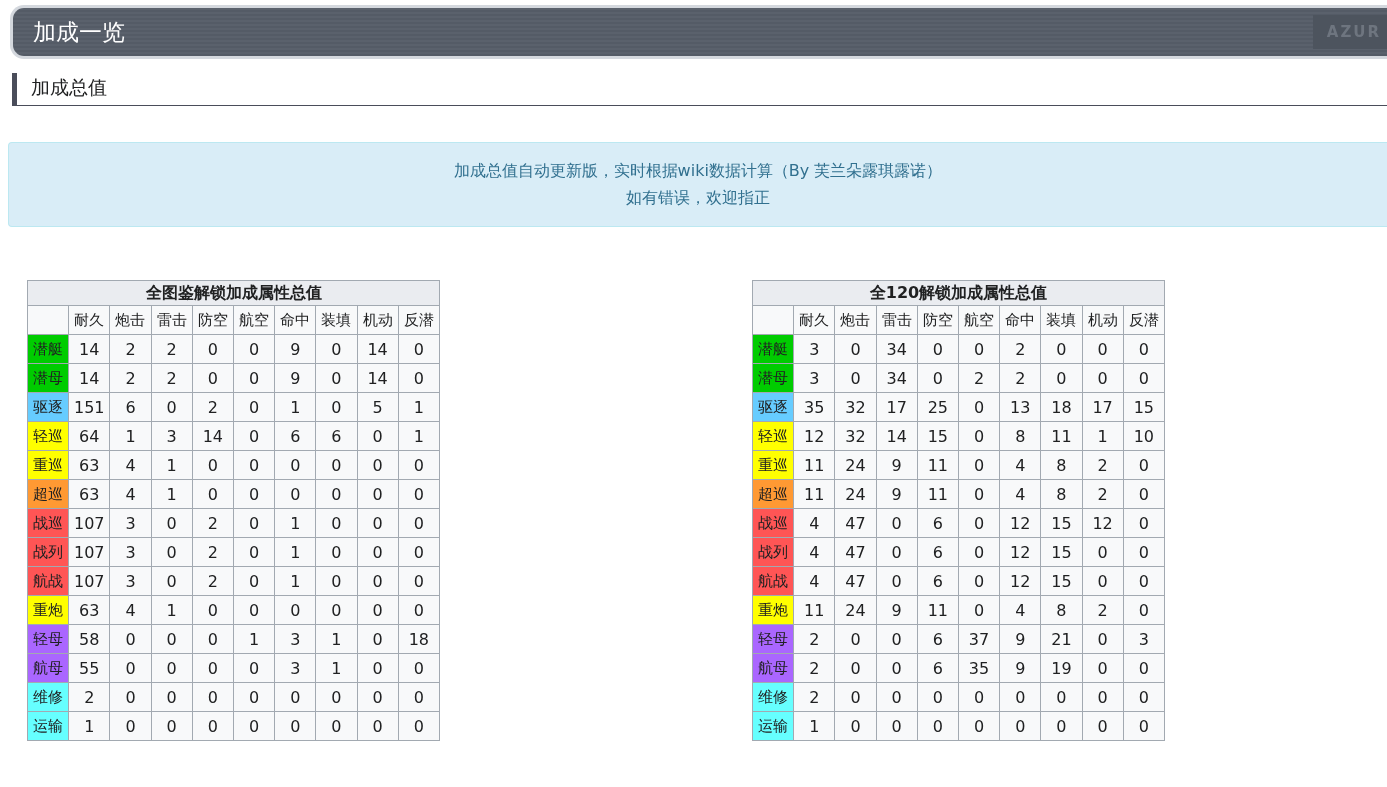 This screenshot has width=1387, height=787. Describe the element at coordinates (233, 293) in the screenshot. I see `table-title: 全图鉴解锁加成属性总值` at that location.